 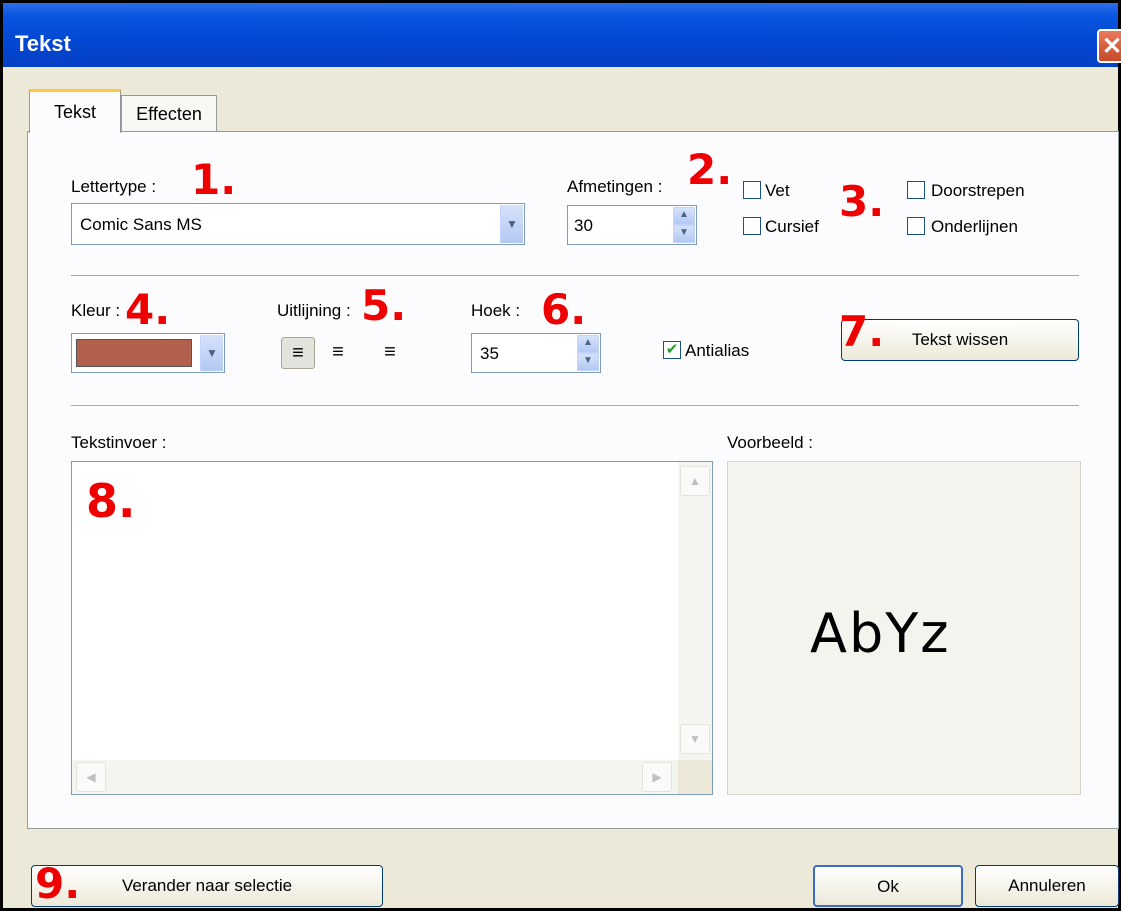 What do you see at coordinates (974, 226) in the screenshot?
I see `underline-label: Onderlijnen` at bounding box center [974, 226].